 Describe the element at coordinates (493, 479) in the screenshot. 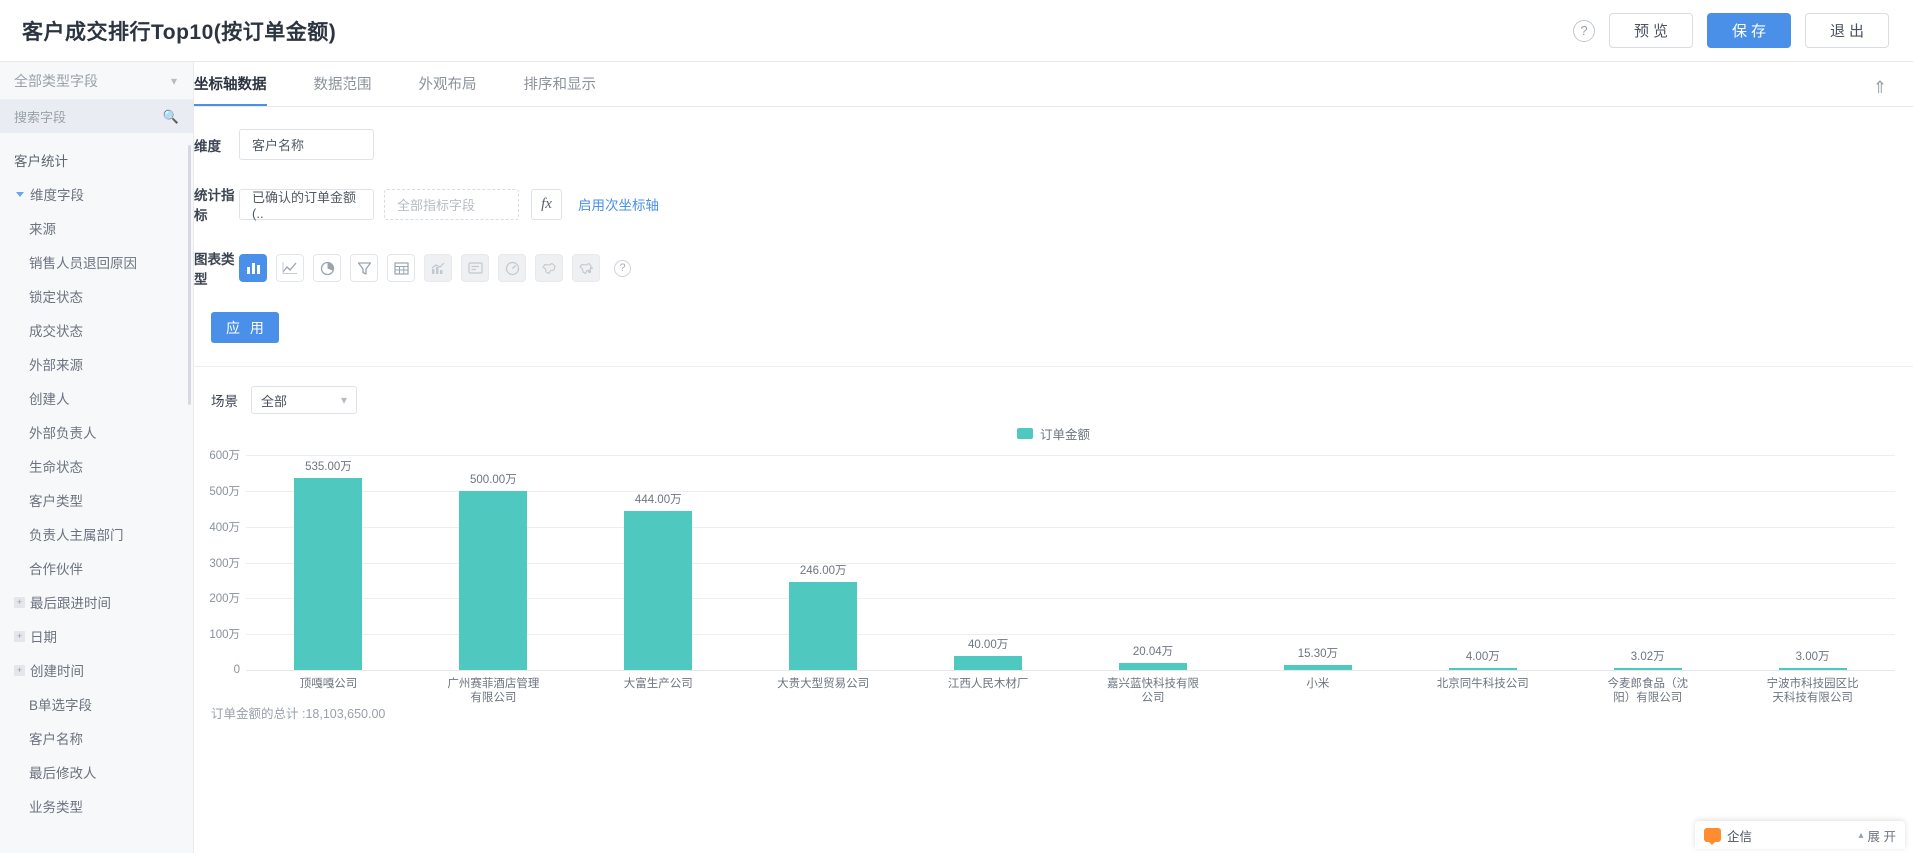

I see `bar-value-label: 500.00万` at that location.